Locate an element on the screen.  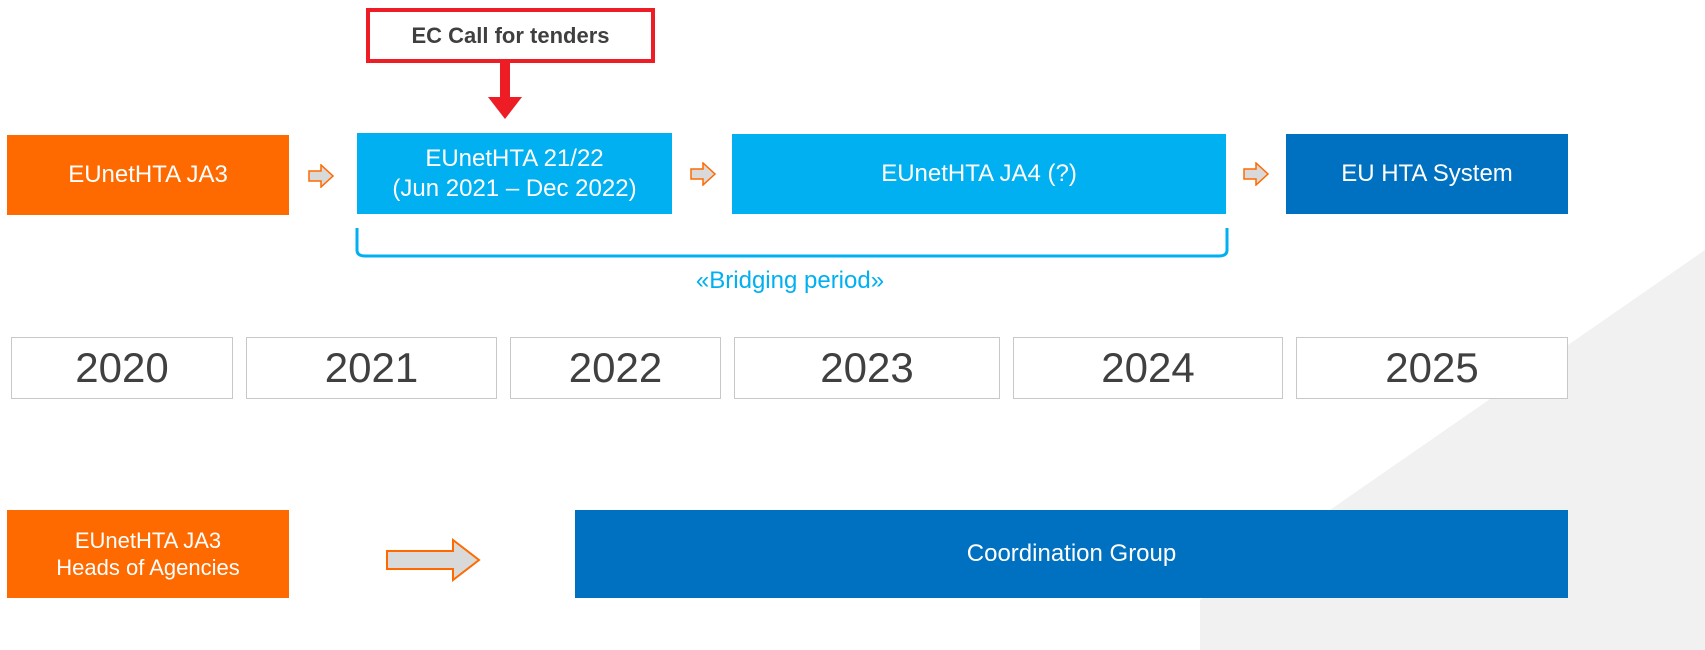
coordination-group-box: Coordination Group is located at coordinates (1071, 554).